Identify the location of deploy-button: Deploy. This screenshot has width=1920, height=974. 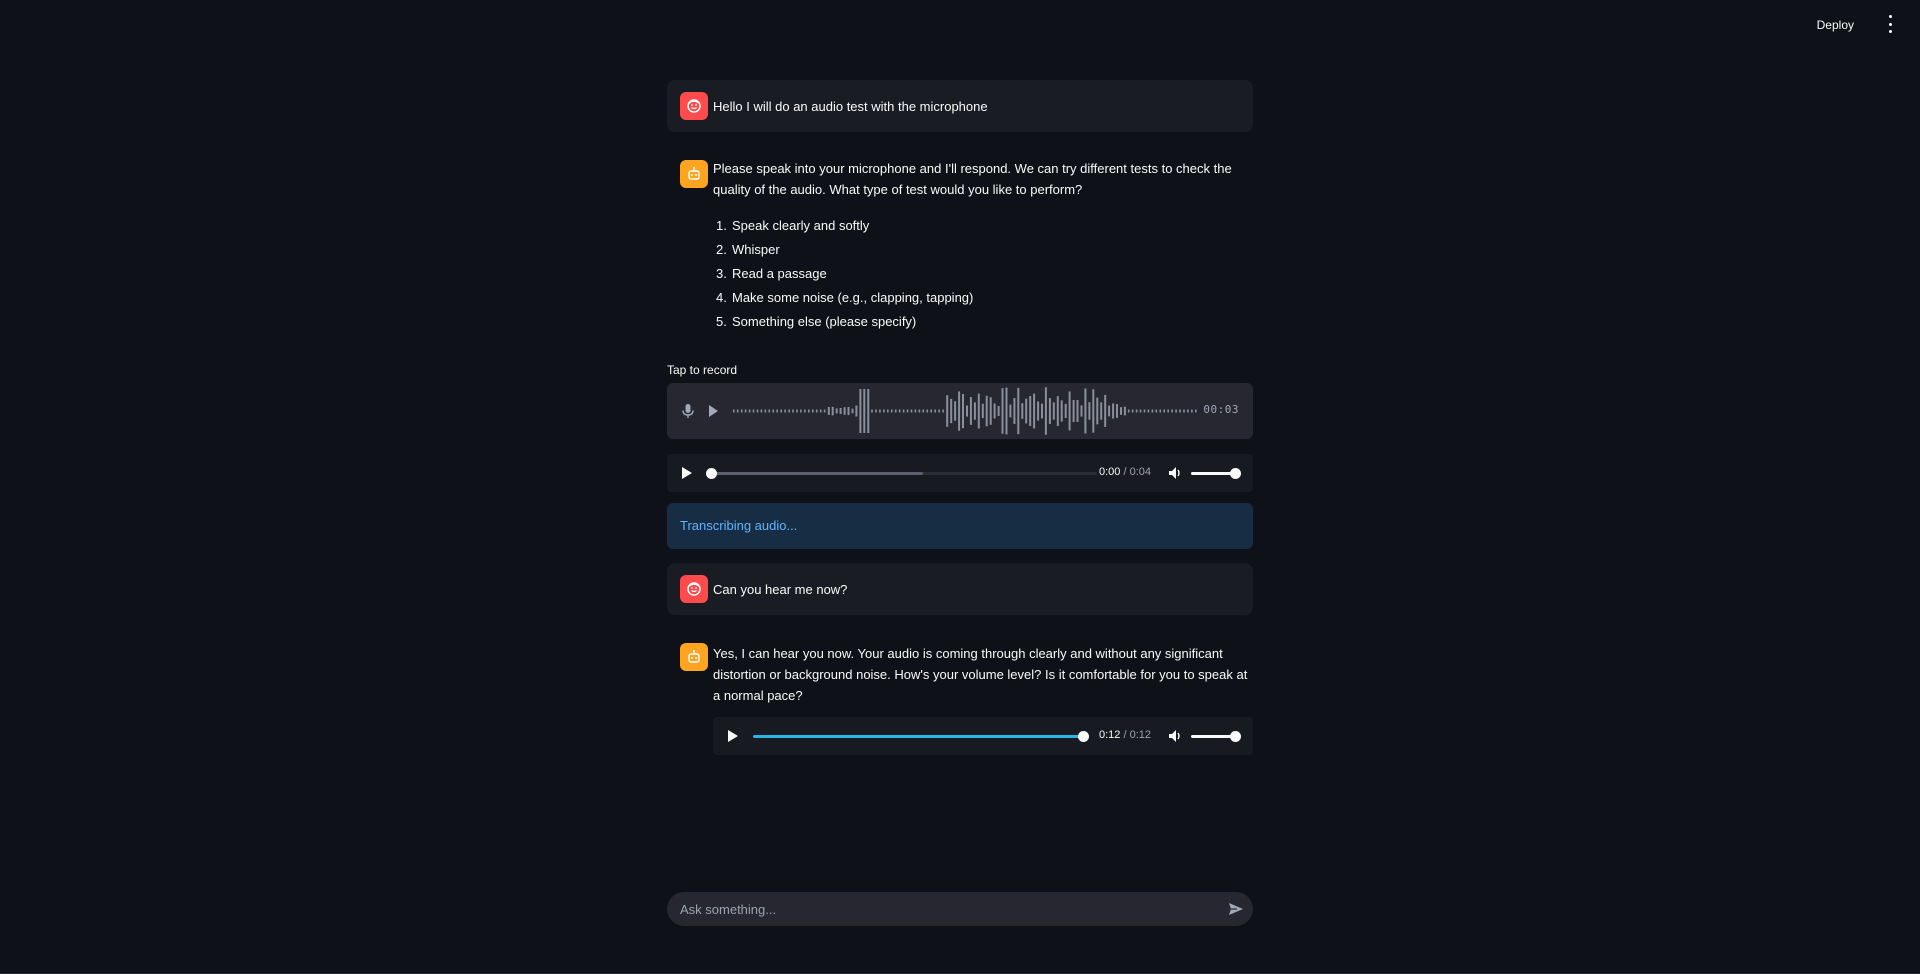
(1835, 25).